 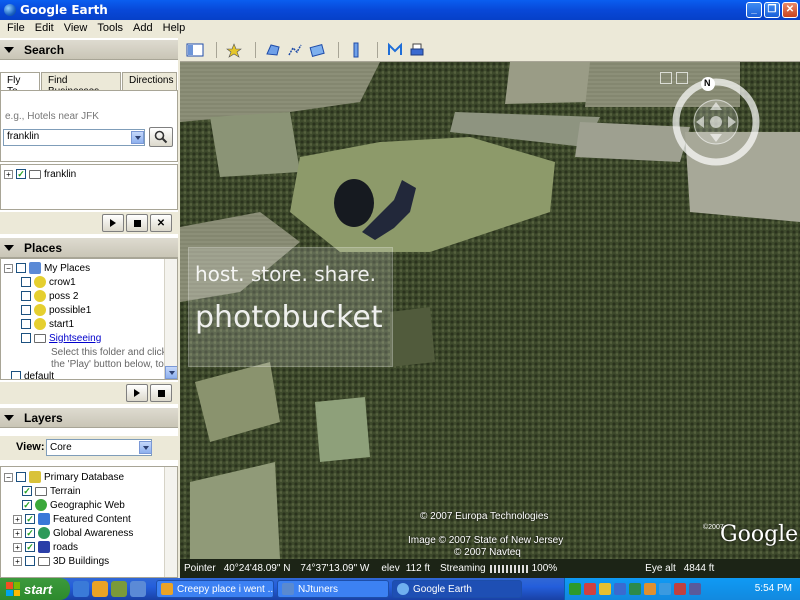 I want to click on layer-3d-buildings: + 3D Buildings, so click(x=61, y=561).